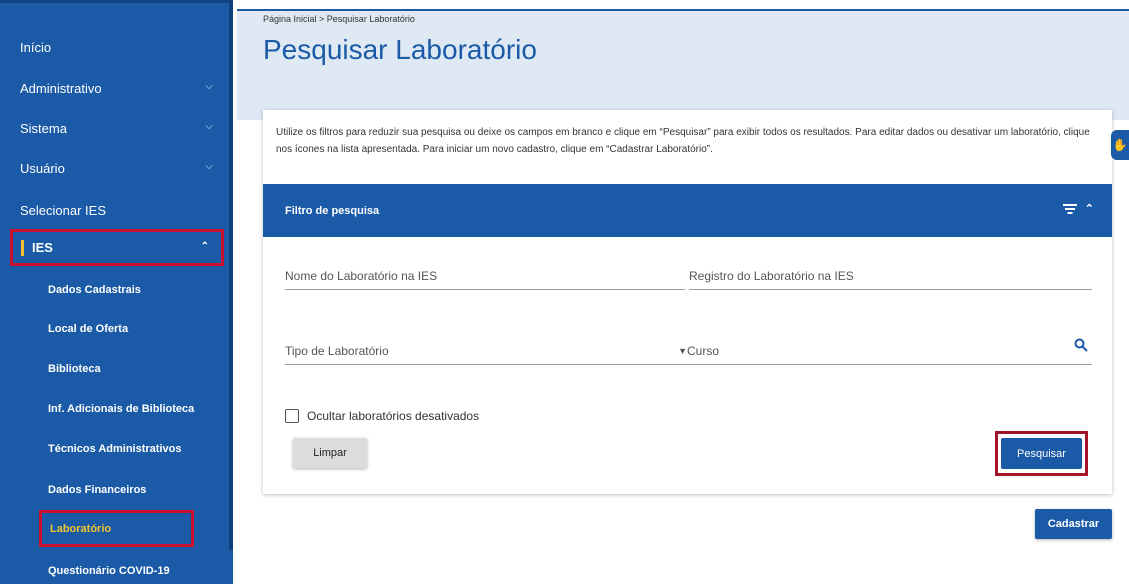 This screenshot has width=1129, height=584. Describe the element at coordinates (771, 276) in the screenshot. I see `registro-laboratorio-placeholder: Registro do Laboratório na IES` at that location.